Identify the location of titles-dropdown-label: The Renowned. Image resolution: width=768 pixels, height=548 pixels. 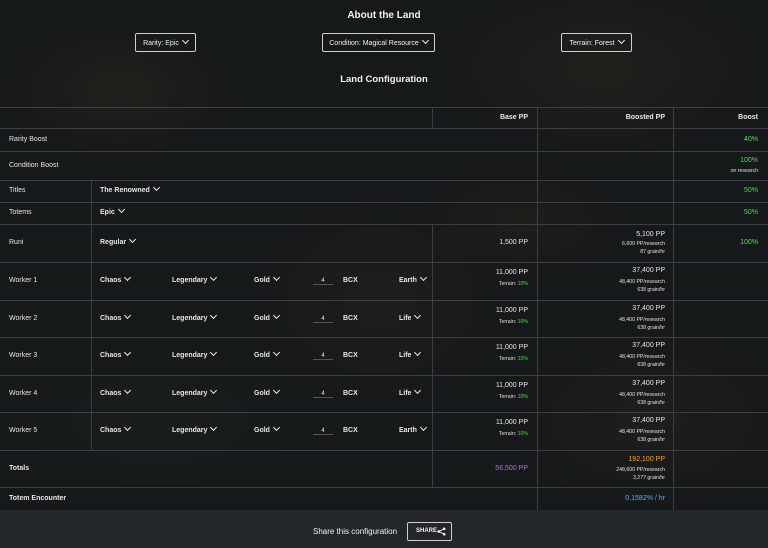
(125, 190).